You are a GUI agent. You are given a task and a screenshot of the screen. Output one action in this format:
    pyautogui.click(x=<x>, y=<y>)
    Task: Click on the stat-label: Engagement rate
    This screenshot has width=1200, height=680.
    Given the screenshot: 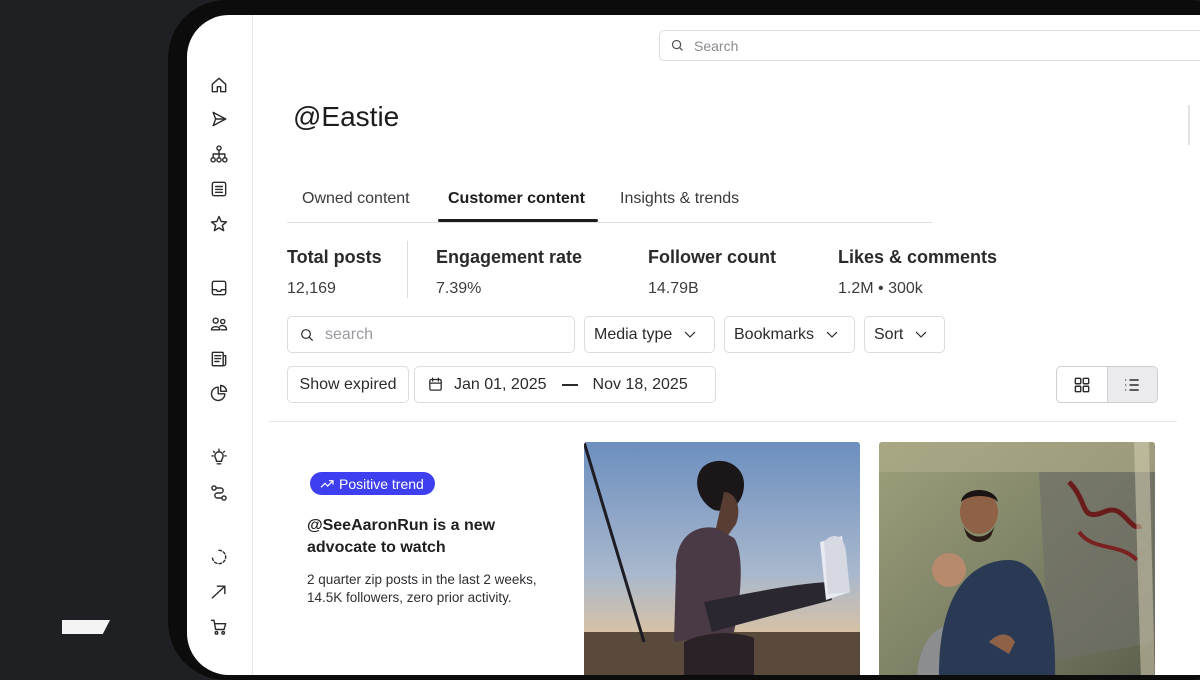 What is the action you would take?
    pyautogui.click(x=509, y=257)
    